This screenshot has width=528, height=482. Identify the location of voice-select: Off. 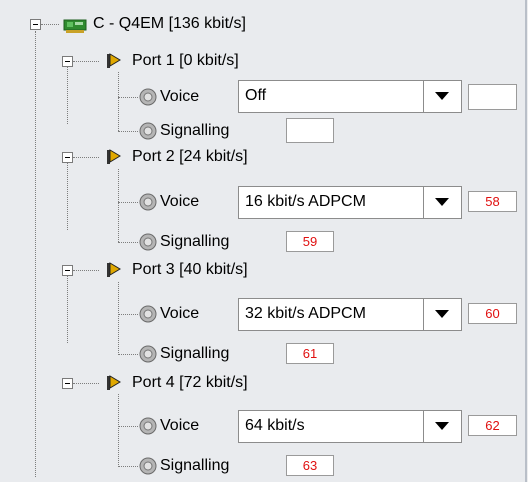
(350, 96).